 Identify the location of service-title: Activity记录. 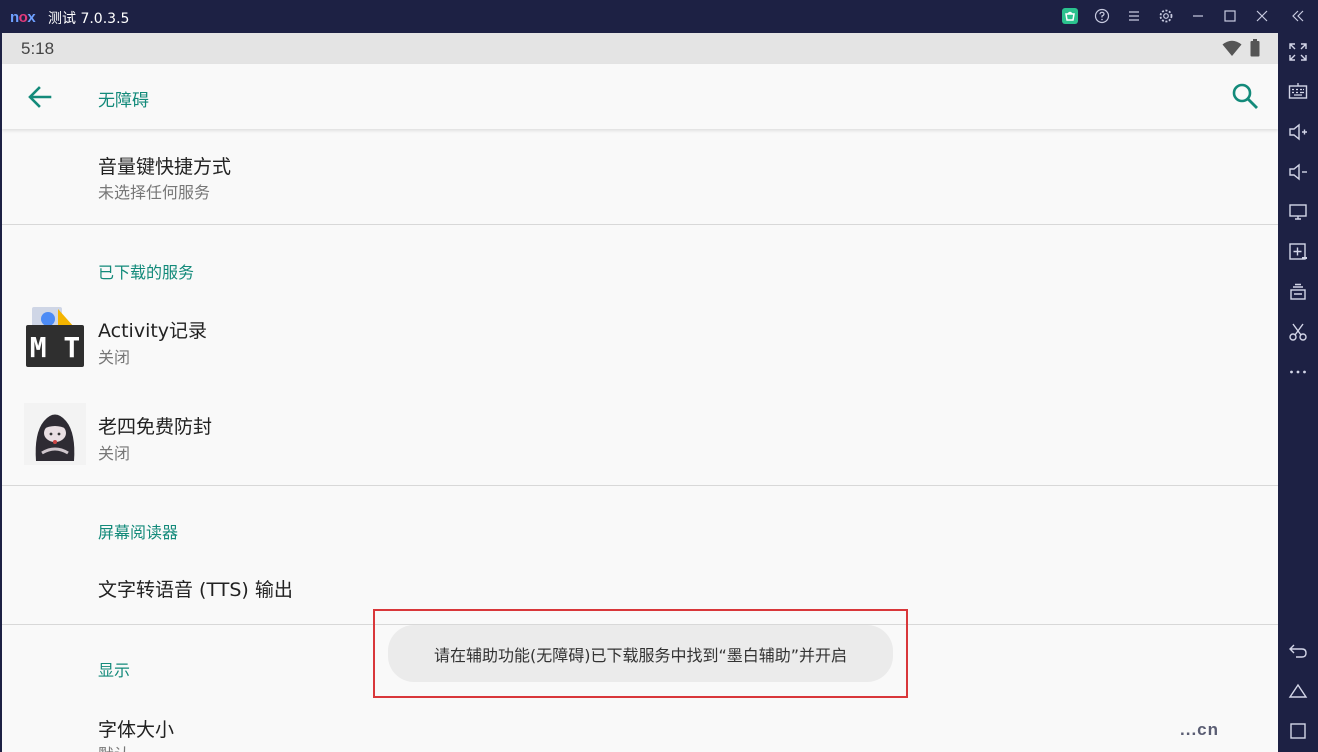
(153, 331).